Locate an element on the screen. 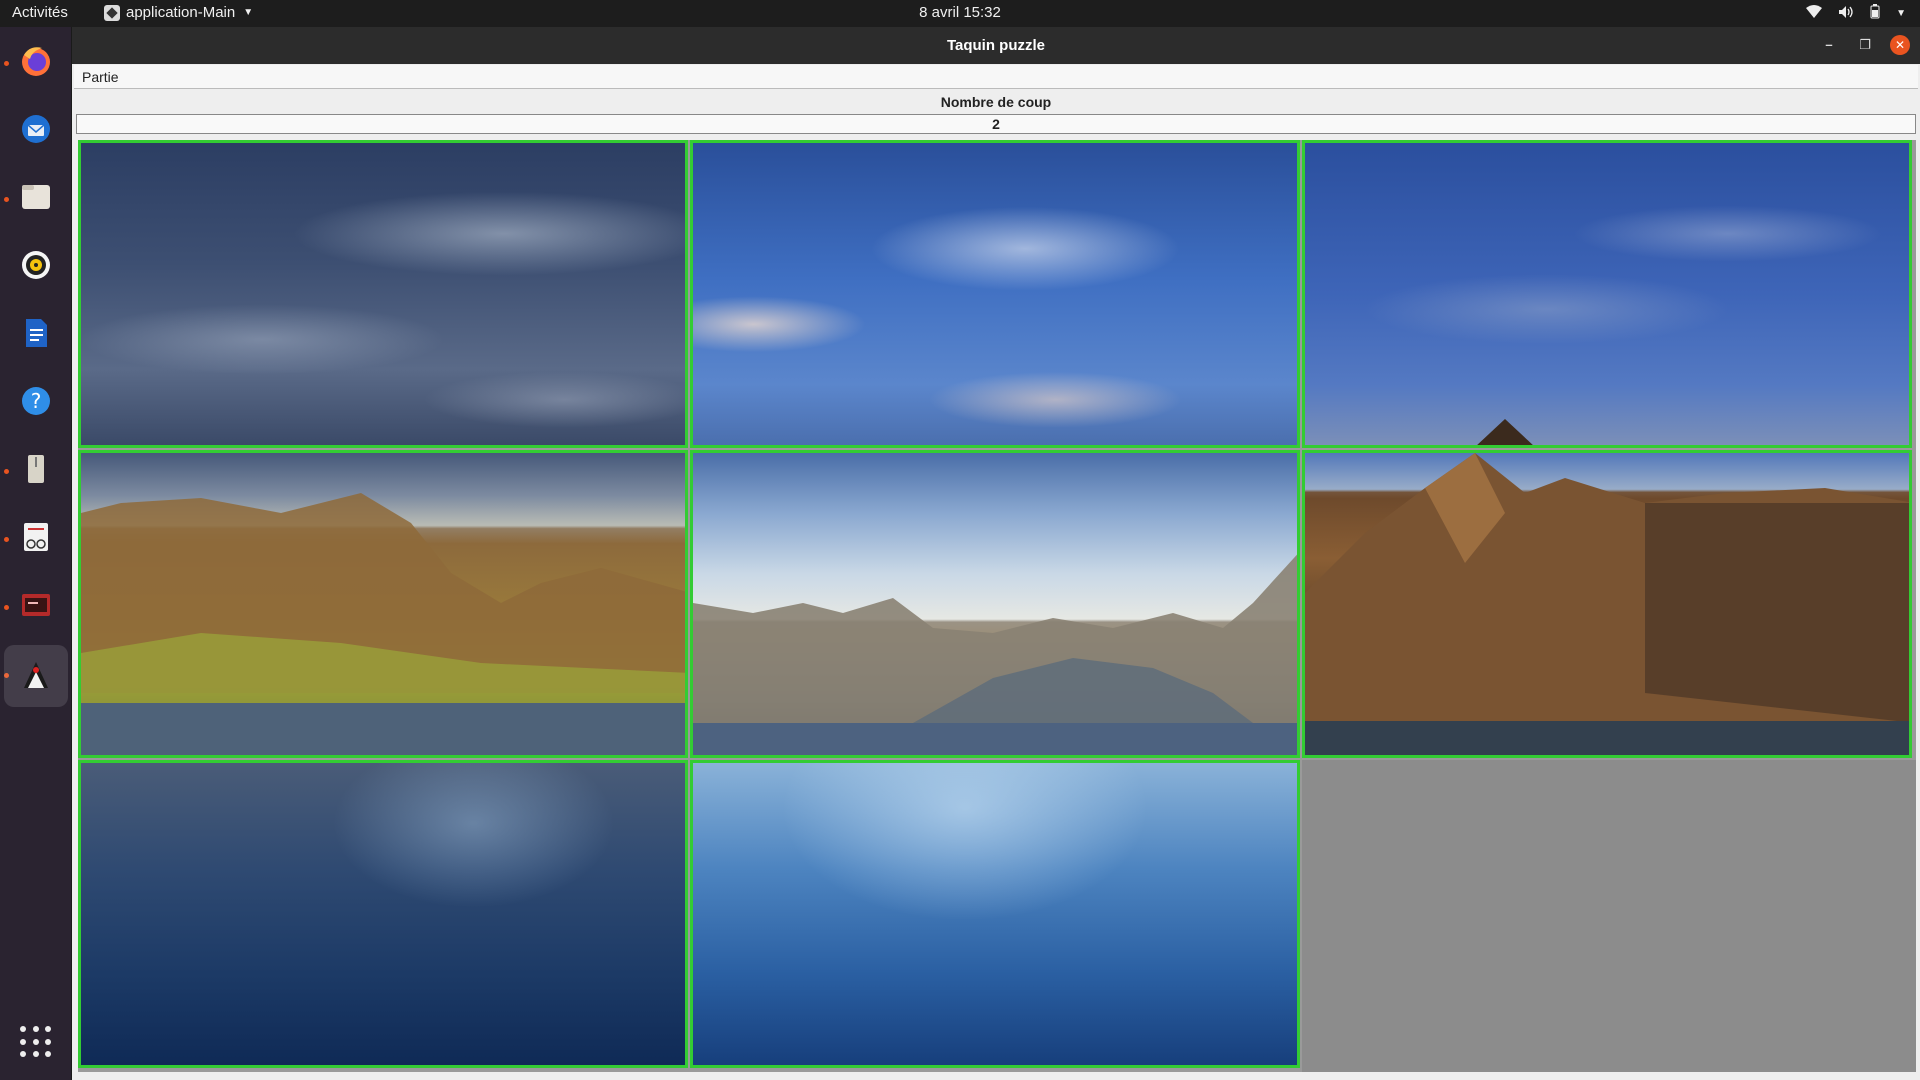 This screenshot has height=1080, width=1920. empty-slot is located at coordinates (1609, 916).